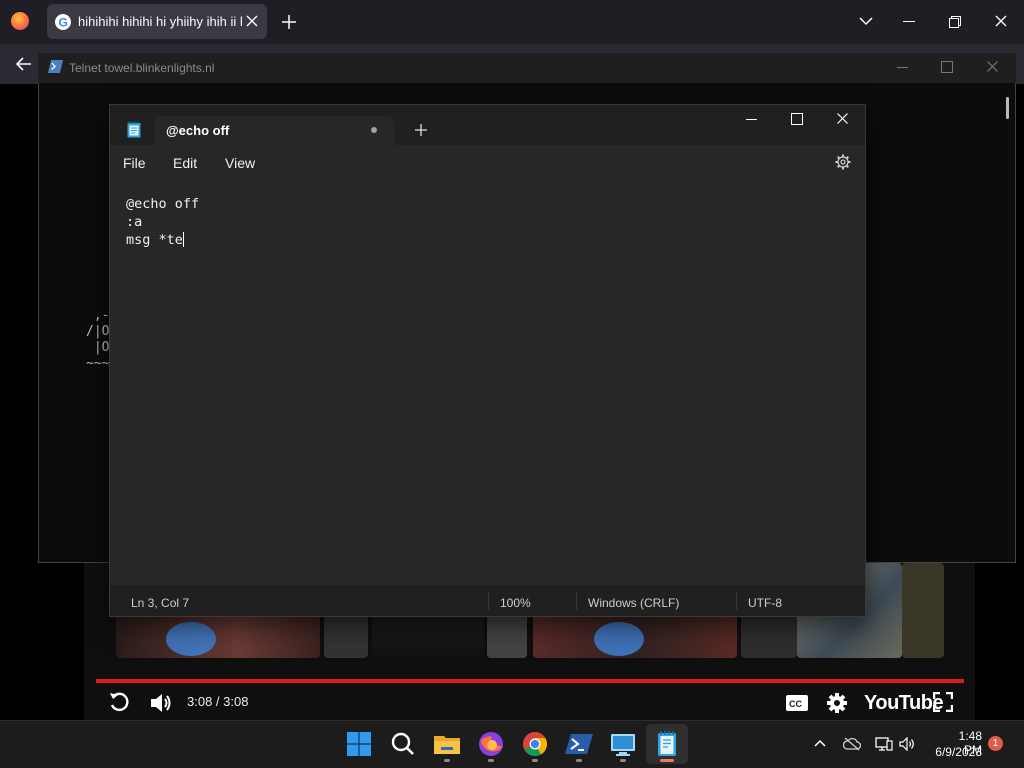 Image resolution: width=1024 pixels, height=768 pixels. Describe the element at coordinates (667, 744) in the screenshot. I see `notepad-icon` at that location.